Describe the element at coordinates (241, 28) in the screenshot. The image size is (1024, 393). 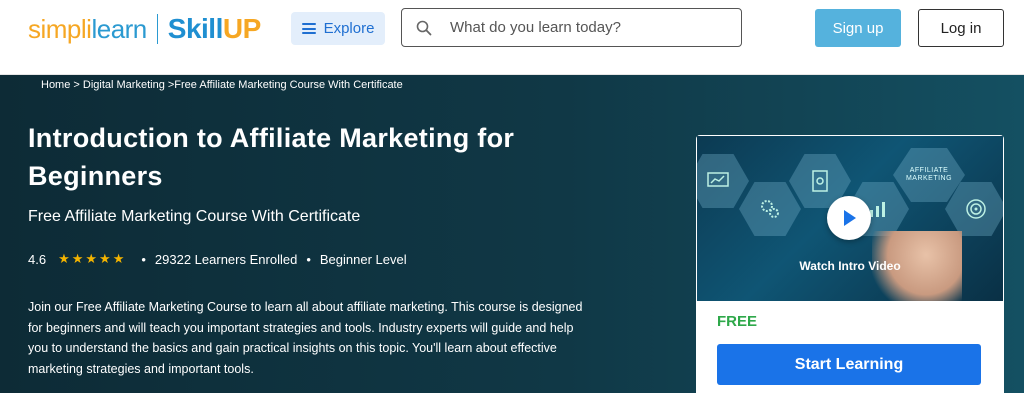
I see `logo-text-up: UP` at that location.